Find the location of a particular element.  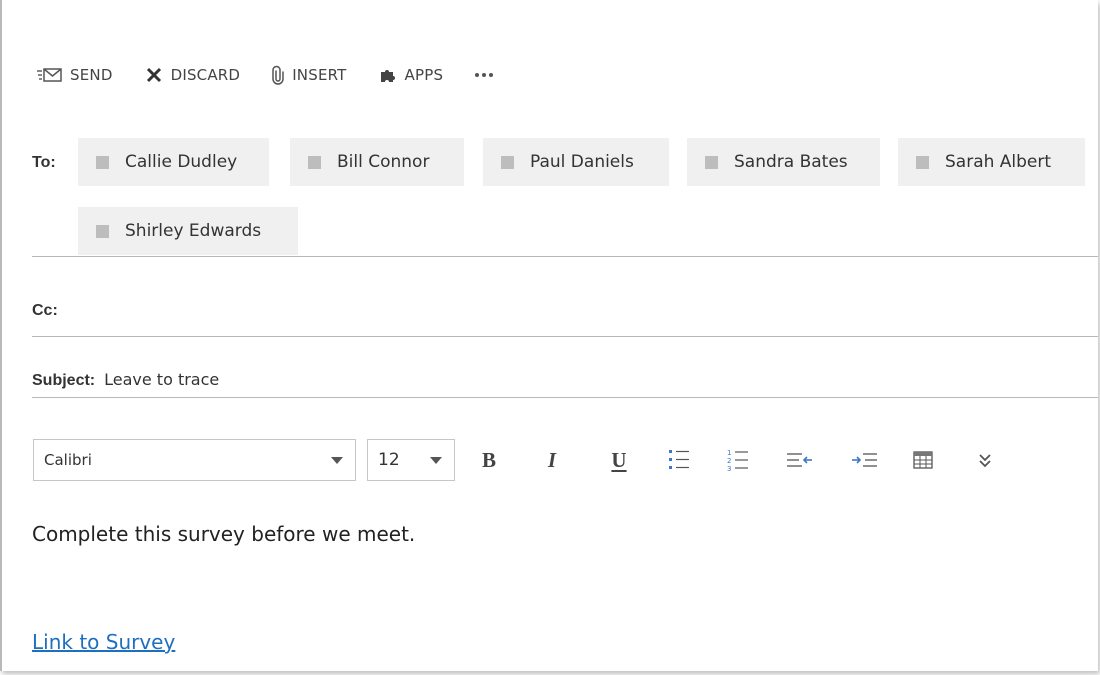

recipient-name: Callie Dudley is located at coordinates (181, 162).